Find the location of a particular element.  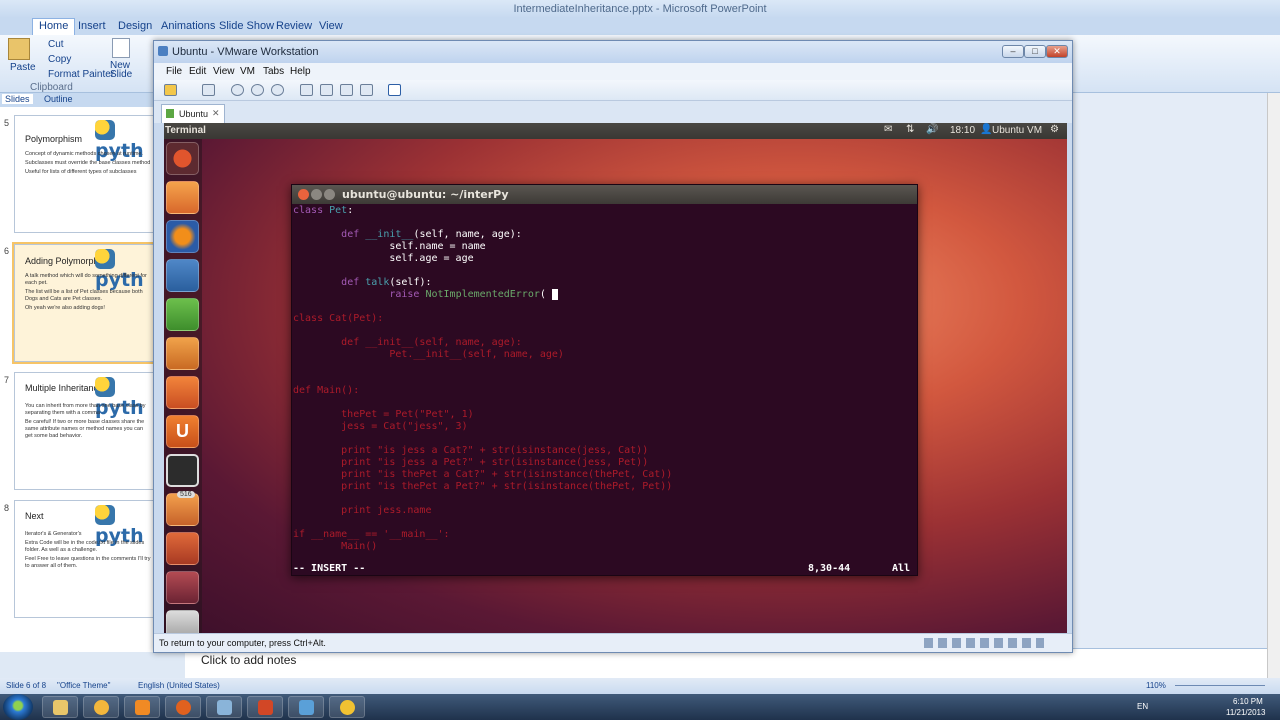

workspace-switcher-icon is located at coordinates (182, 587).